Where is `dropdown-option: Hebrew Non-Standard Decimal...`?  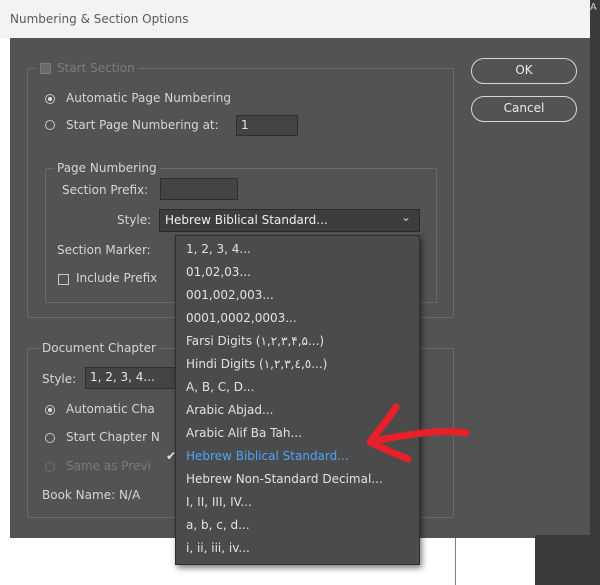
dropdown-option: Hebrew Non-Standard Decimal... is located at coordinates (297, 479).